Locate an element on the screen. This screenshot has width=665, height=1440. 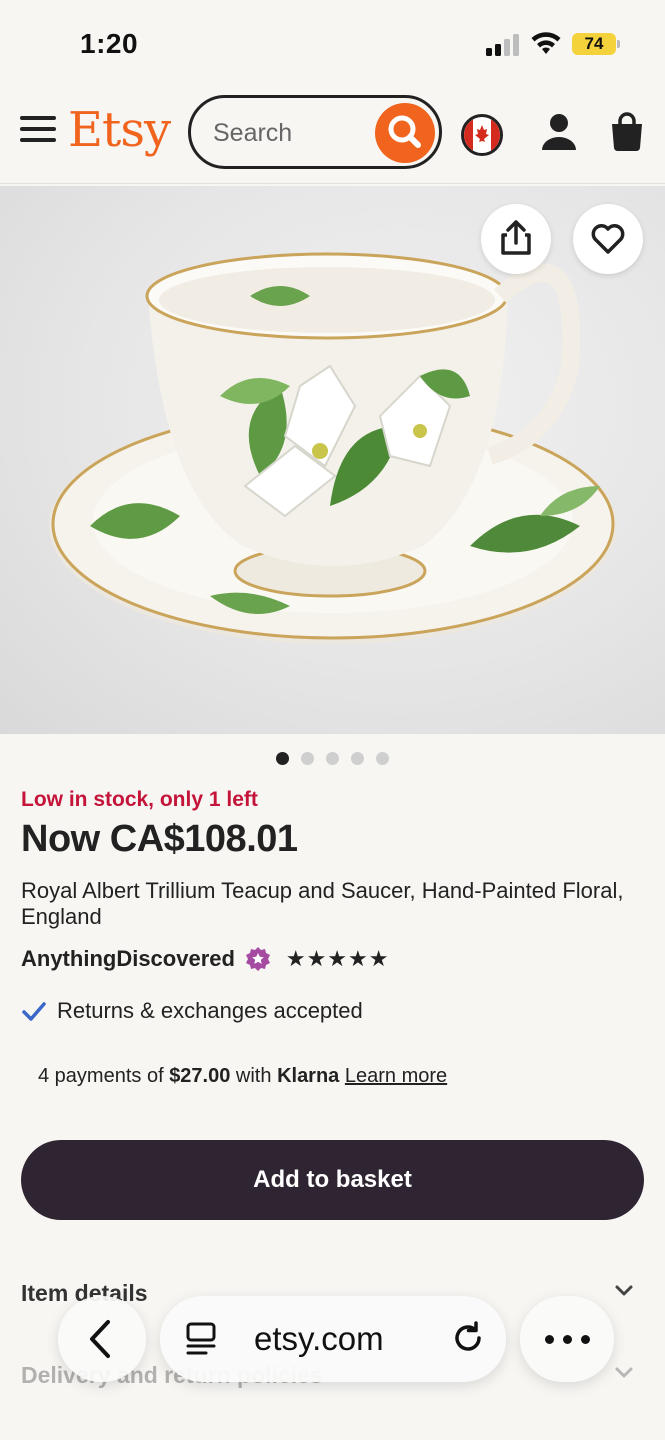
add-to-basket-button: Add to basket is located at coordinates (332, 1180).